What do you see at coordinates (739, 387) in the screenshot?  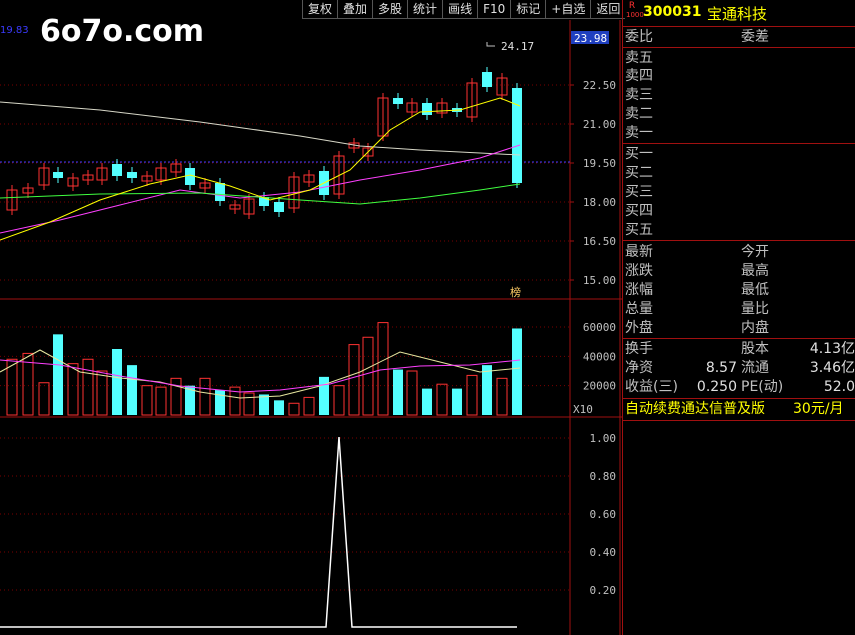 I see `fundamentals-row: 收益(三) 0.250 PE(动) 52.0` at bounding box center [739, 387].